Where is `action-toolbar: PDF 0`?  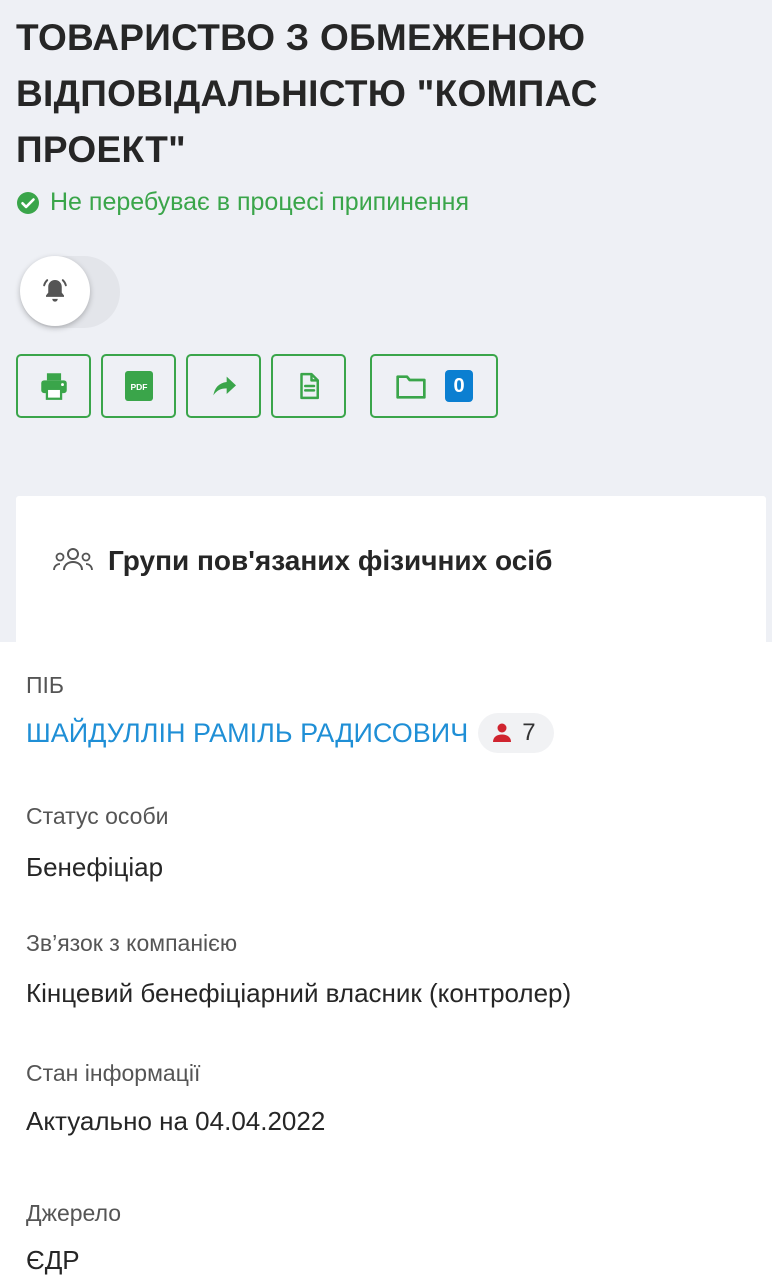
action-toolbar: PDF 0 is located at coordinates (257, 388).